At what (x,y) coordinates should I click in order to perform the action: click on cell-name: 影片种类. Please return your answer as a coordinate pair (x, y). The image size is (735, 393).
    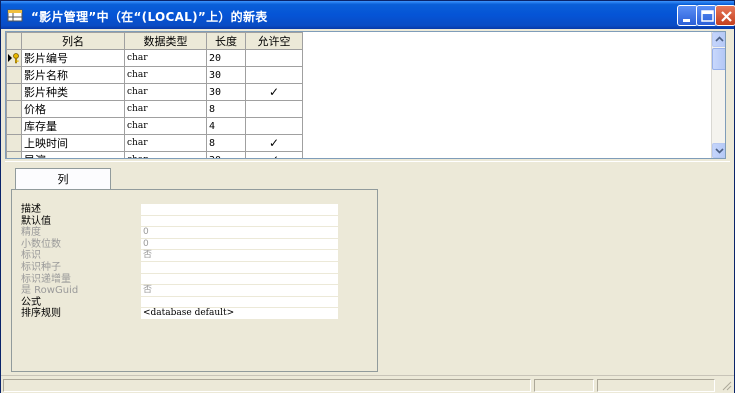
    Looking at the image, I should click on (73, 92).